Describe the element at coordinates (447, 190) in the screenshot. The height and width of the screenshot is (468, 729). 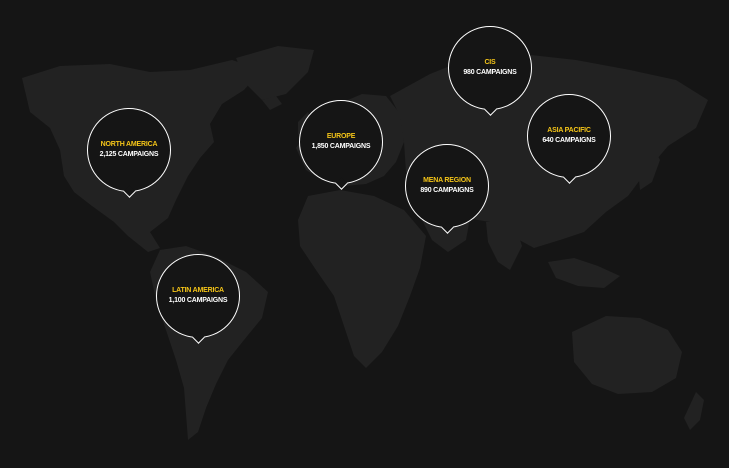
I see `region-campaign-count: 890 CAMPAIGNS` at that location.